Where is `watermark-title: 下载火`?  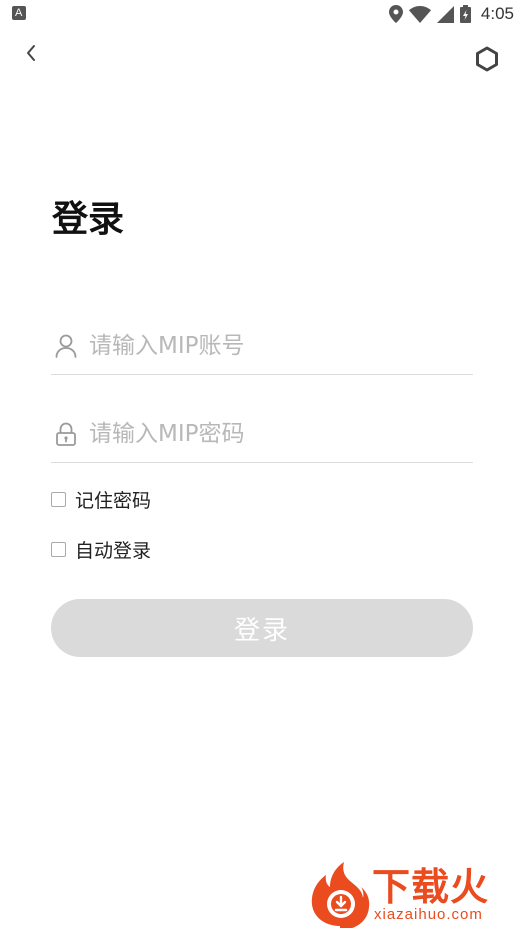 watermark-title: 下载火 is located at coordinates (431, 887).